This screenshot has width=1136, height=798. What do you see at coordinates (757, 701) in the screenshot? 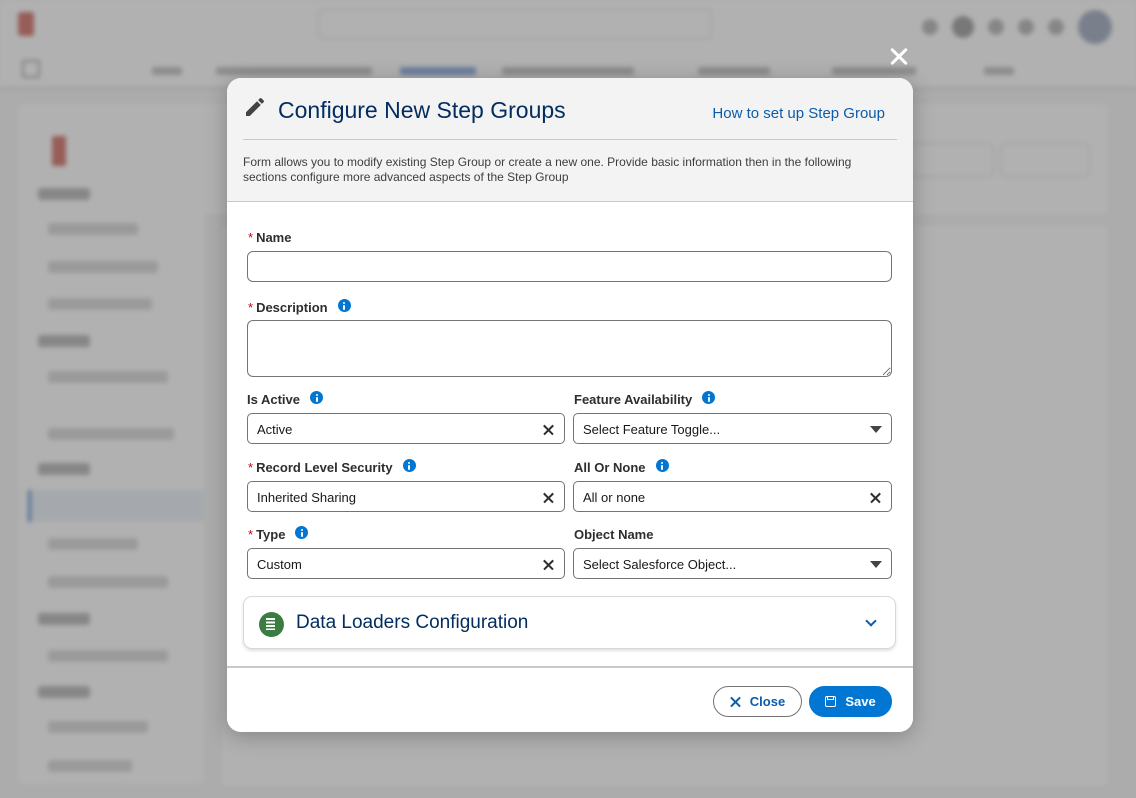
I see `close-button: Close` at bounding box center [757, 701].